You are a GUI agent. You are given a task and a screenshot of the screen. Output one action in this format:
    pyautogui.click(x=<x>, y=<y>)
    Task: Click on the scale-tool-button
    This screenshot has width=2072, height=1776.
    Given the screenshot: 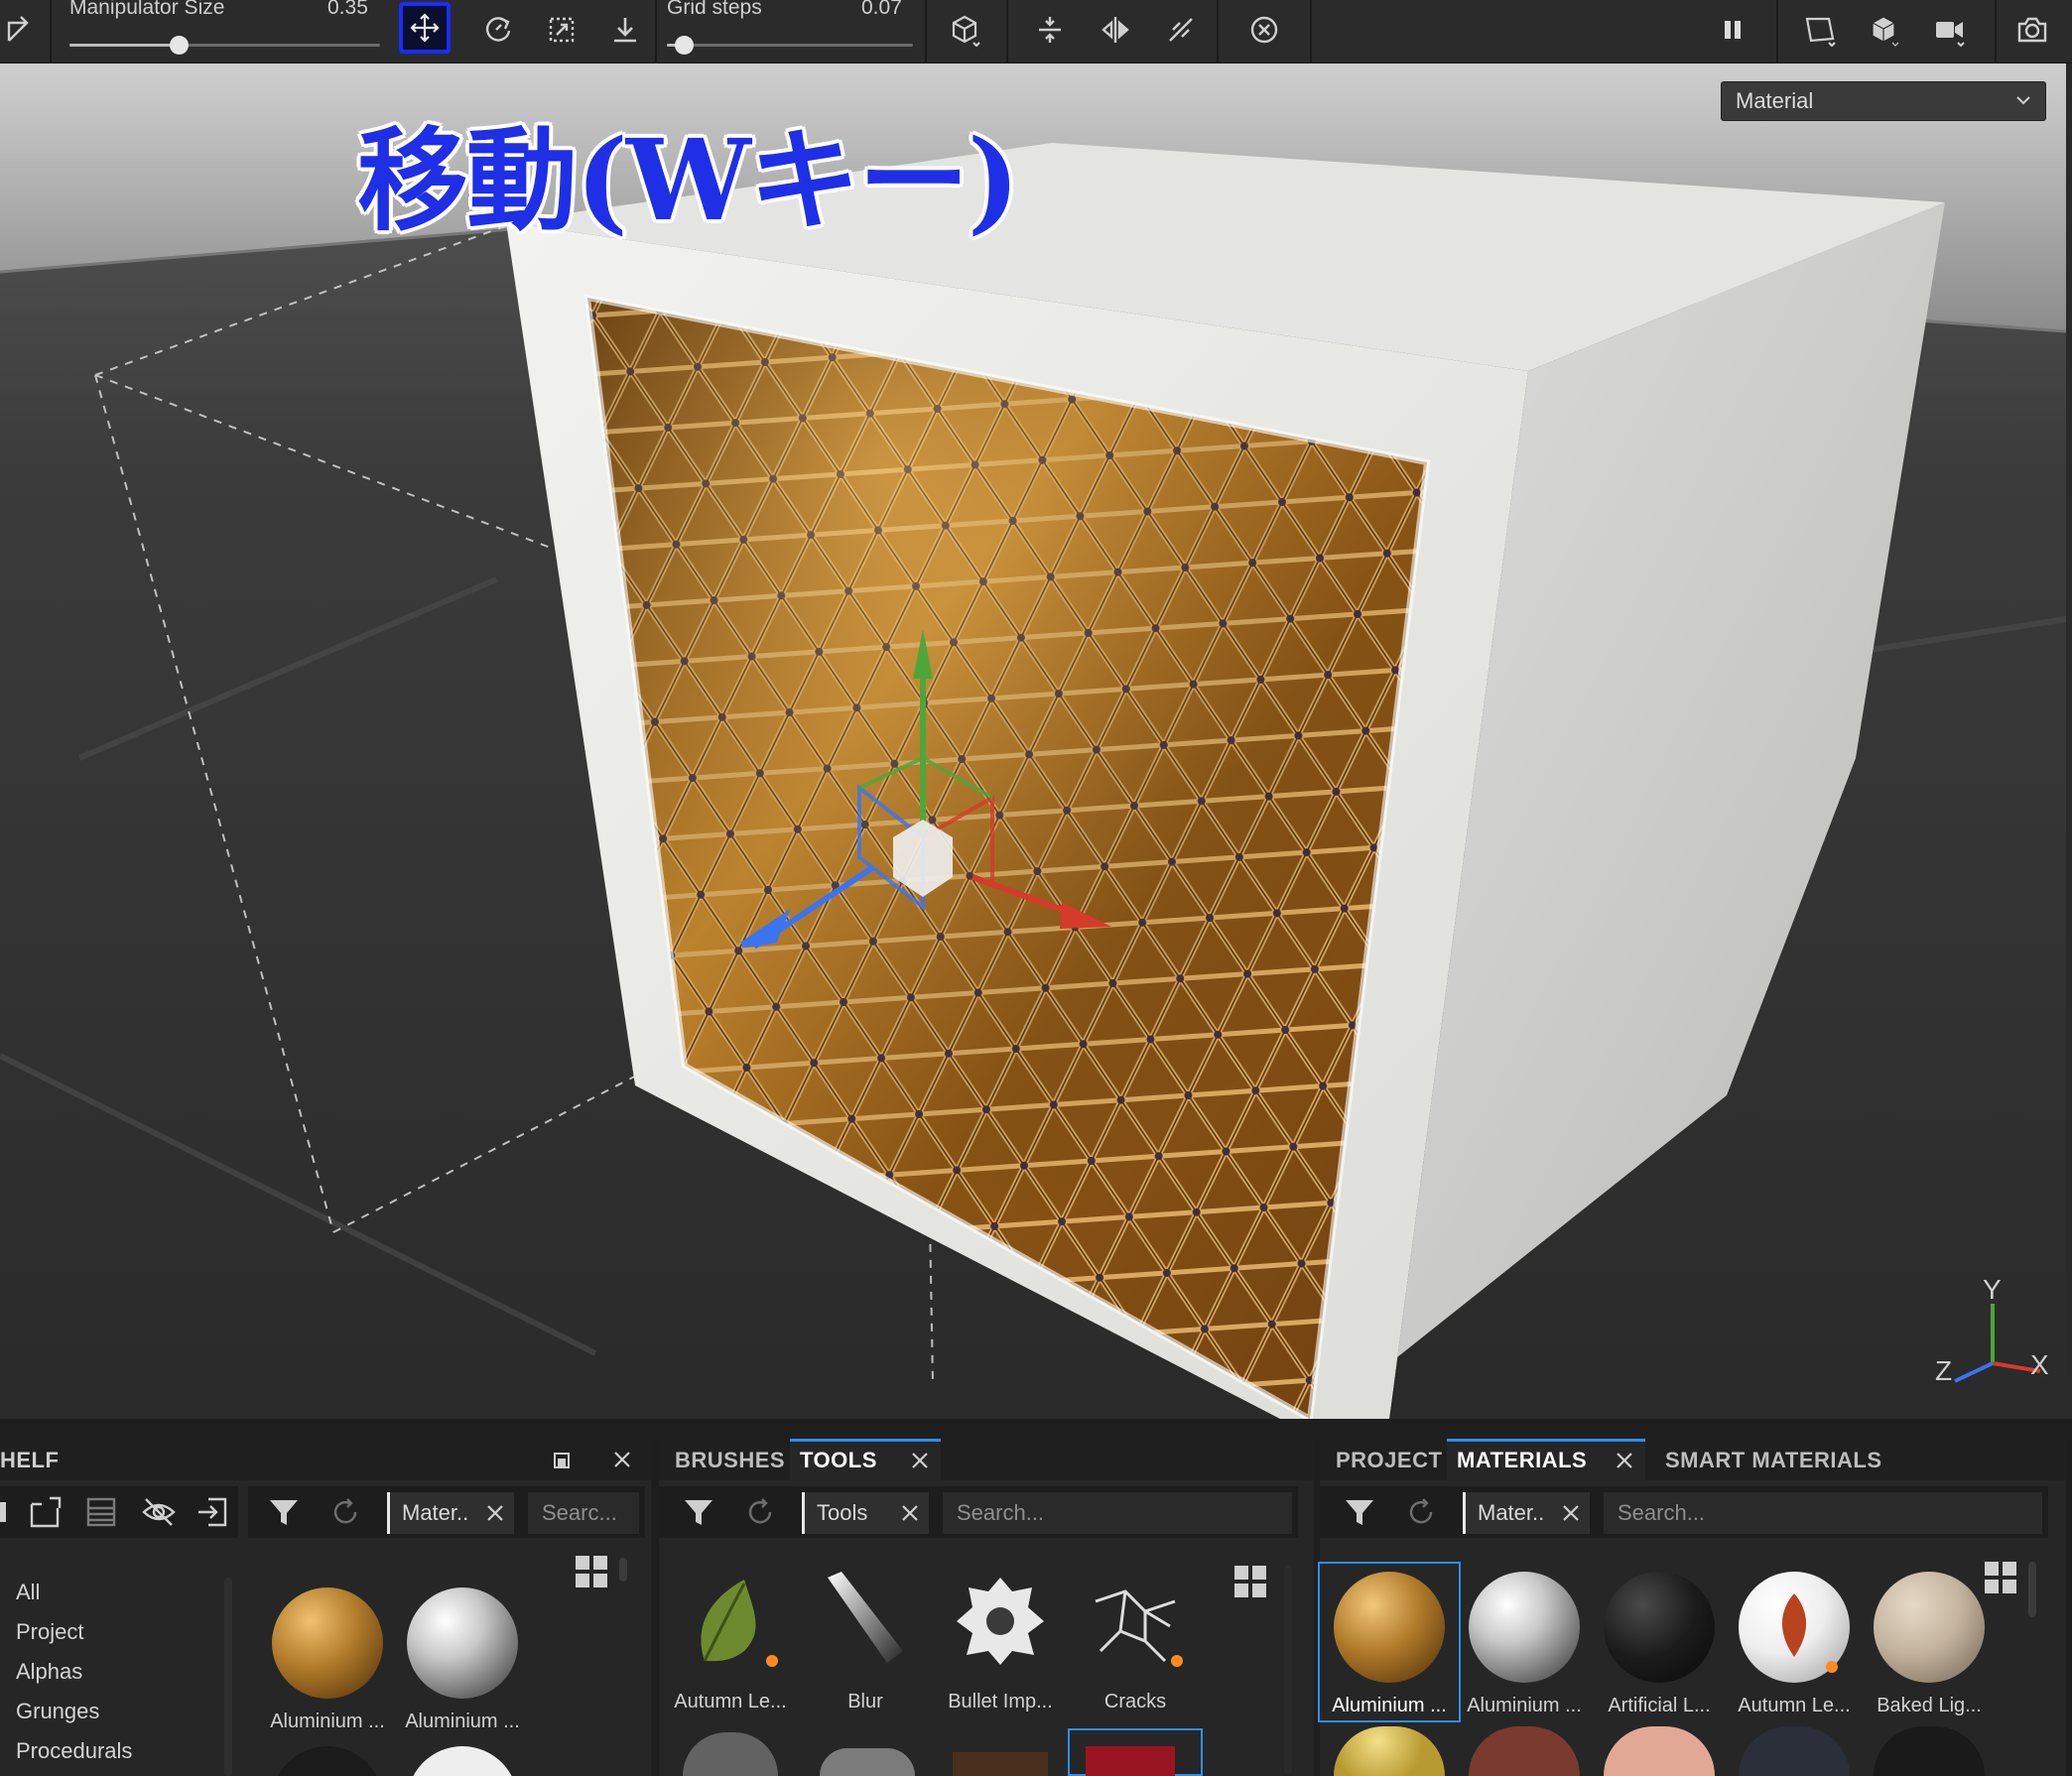 What is the action you would take?
    pyautogui.click(x=561, y=30)
    